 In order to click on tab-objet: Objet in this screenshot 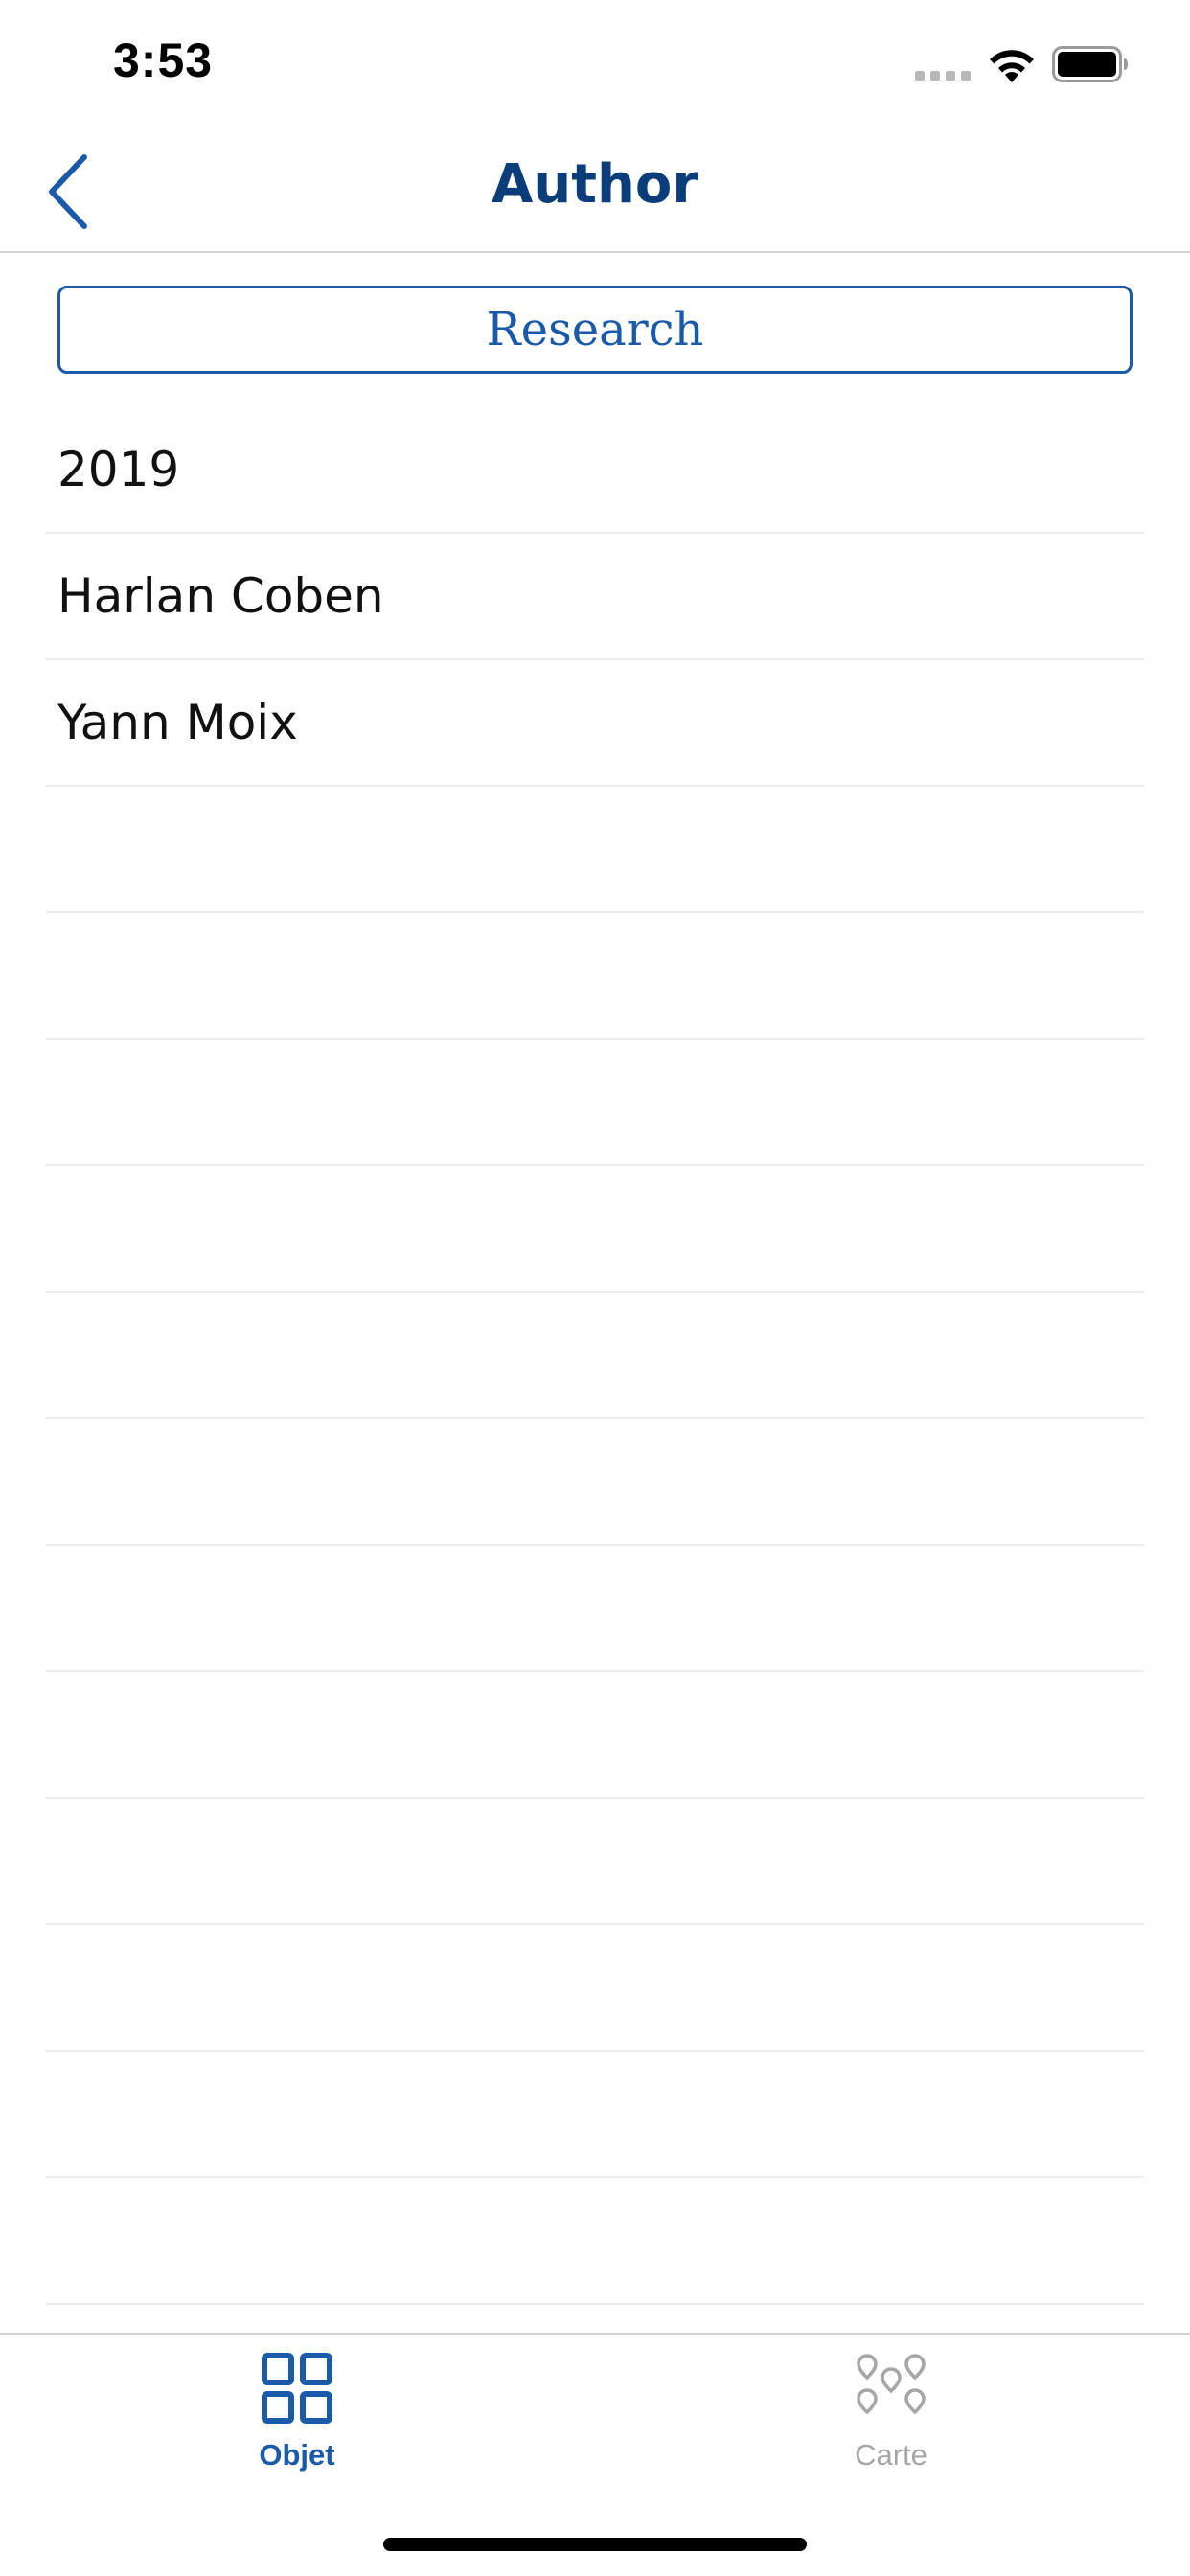, I will do `click(297, 2419)`.